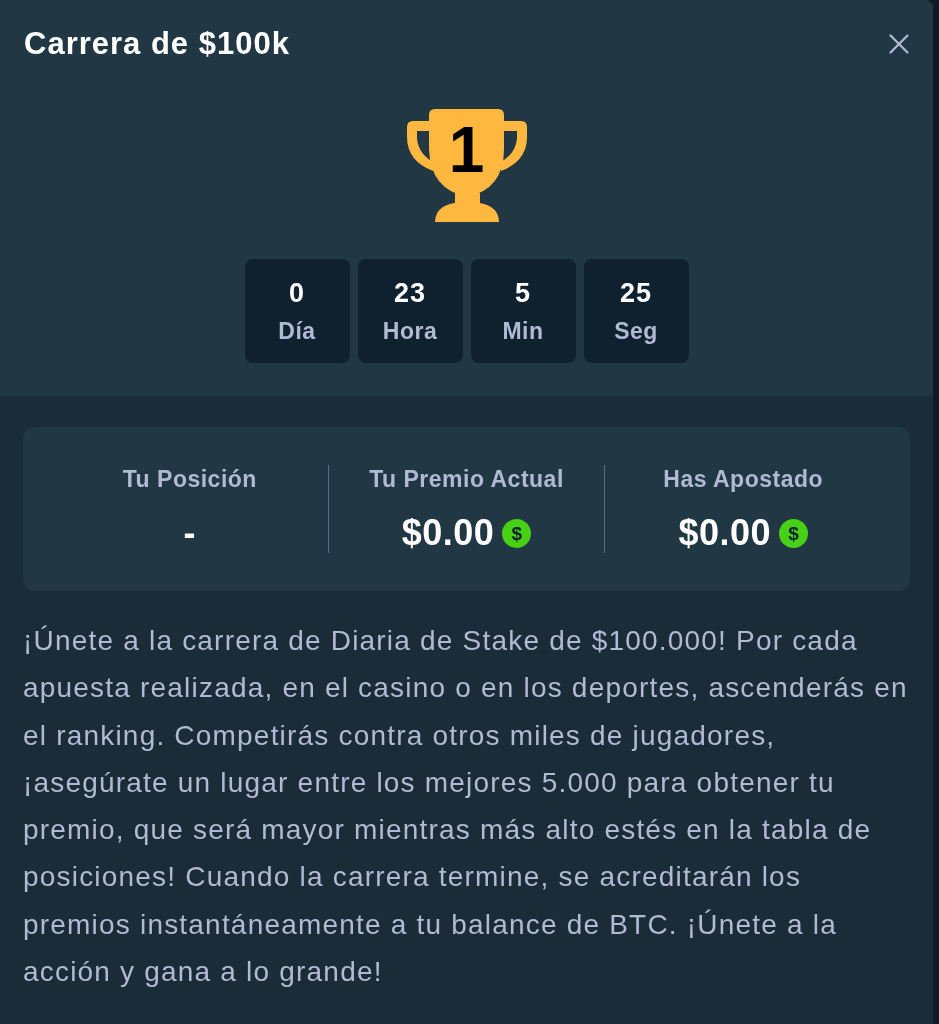  What do you see at coordinates (297, 331) in the screenshot?
I see `countdown-unit: Día` at bounding box center [297, 331].